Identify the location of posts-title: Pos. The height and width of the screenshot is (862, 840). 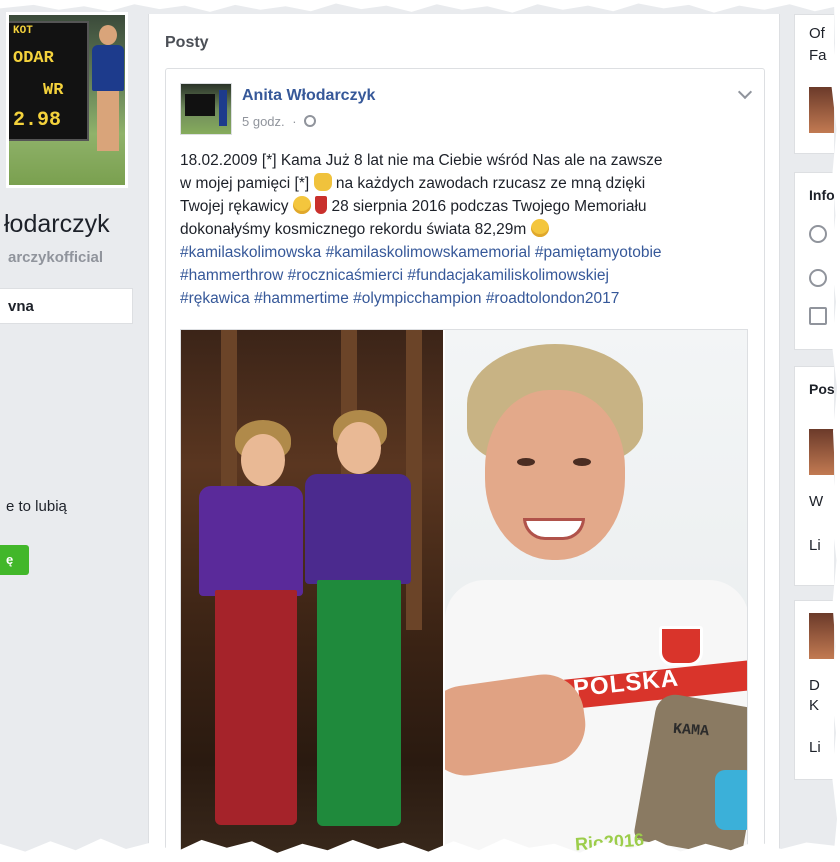
(821, 389).